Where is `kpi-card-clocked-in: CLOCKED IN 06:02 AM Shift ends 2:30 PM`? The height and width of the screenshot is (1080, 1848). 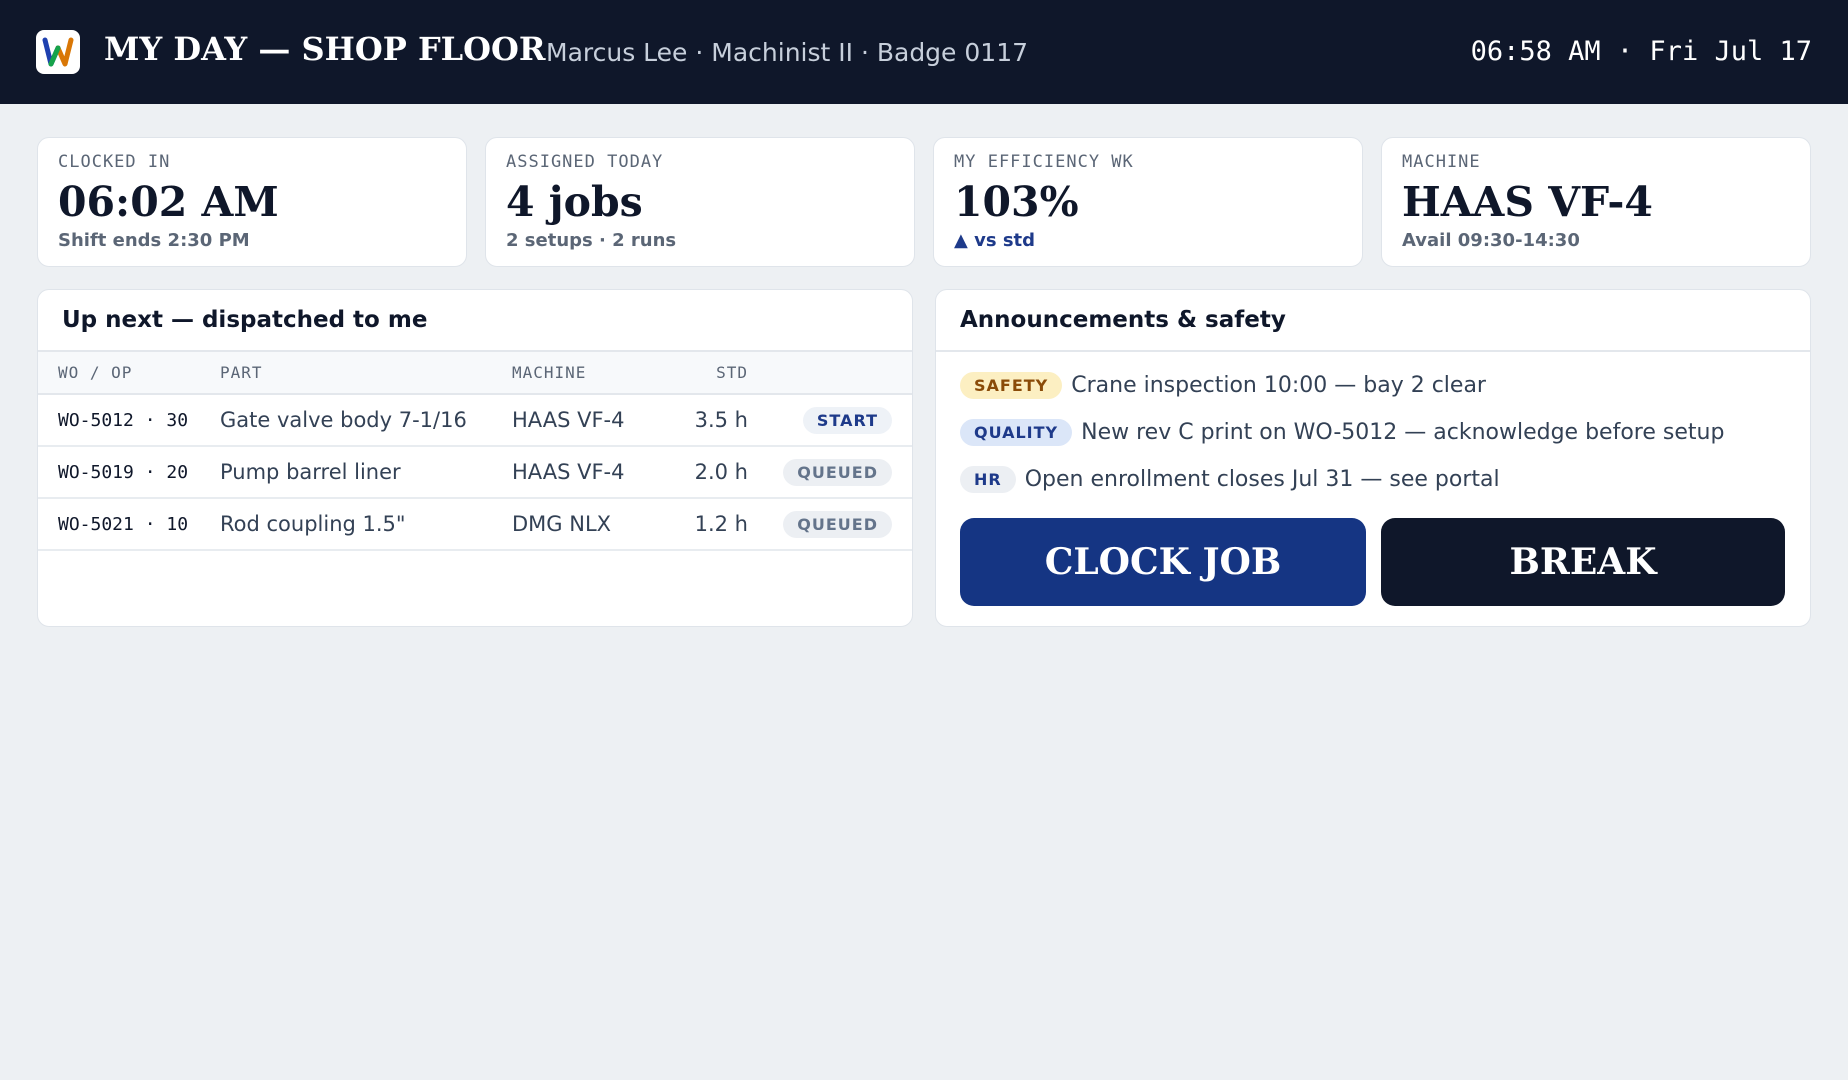
kpi-card-clocked-in: CLOCKED IN 06:02 AM Shift ends 2:30 PM is located at coordinates (252, 202).